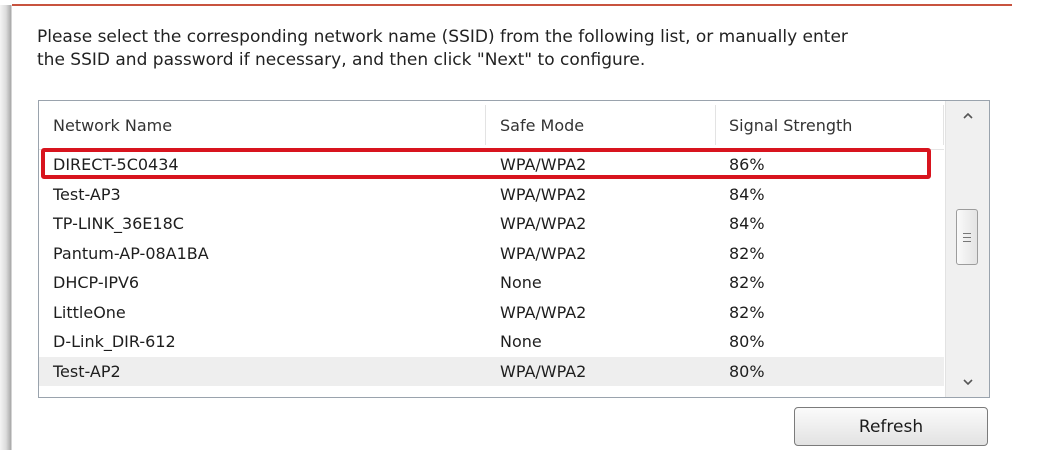 Image resolution: width=1047 pixels, height=450 pixels. Describe the element at coordinates (491, 313) in the screenshot. I see `table-row: LittleOne WPA/WPA2 82%` at that location.